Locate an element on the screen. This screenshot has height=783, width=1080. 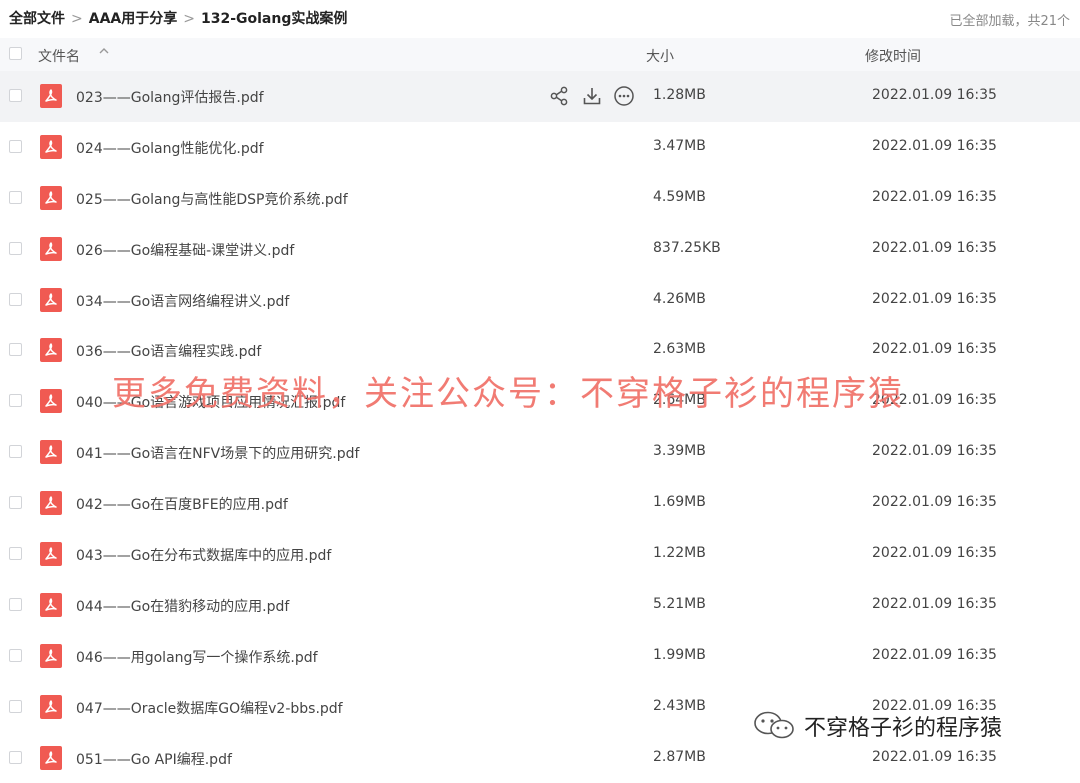
file-size: 3.39MB is located at coordinates (679, 451).